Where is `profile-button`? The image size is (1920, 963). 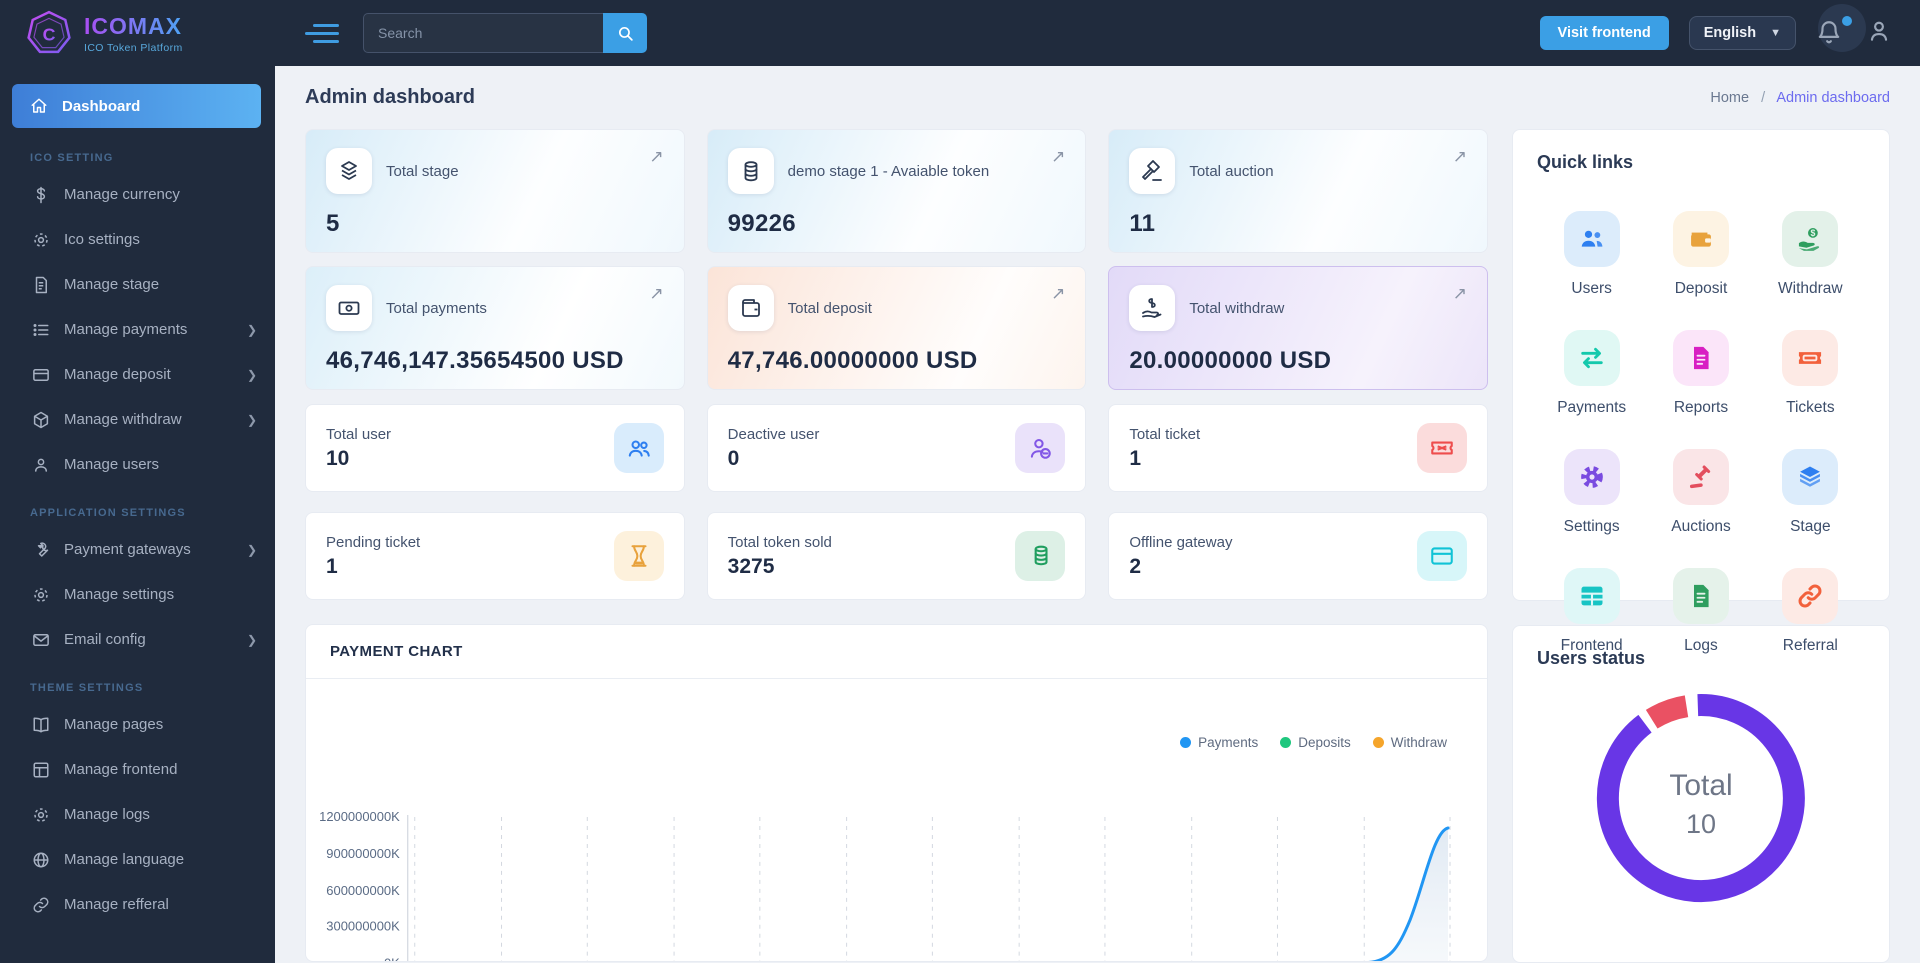 profile-button is located at coordinates (1879, 33).